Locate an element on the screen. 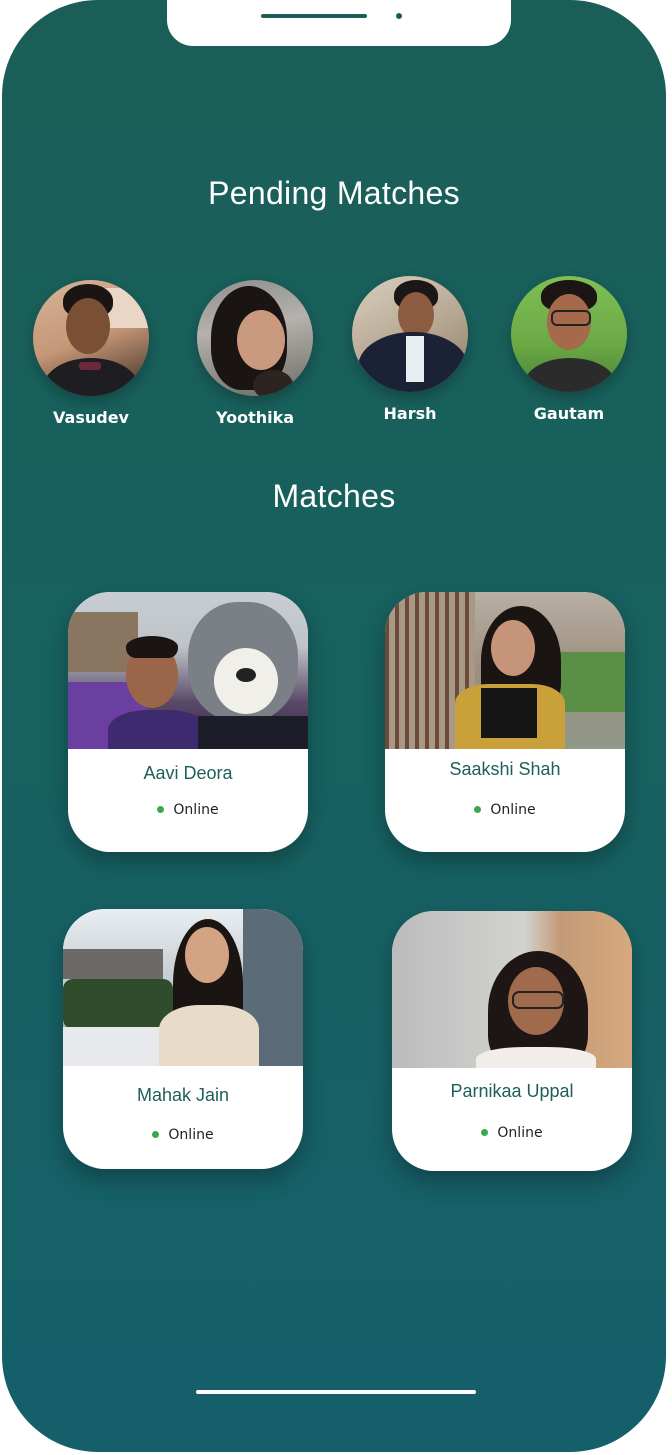 This screenshot has height=1455, width=672. home-indicator is located at coordinates (336, 1392).